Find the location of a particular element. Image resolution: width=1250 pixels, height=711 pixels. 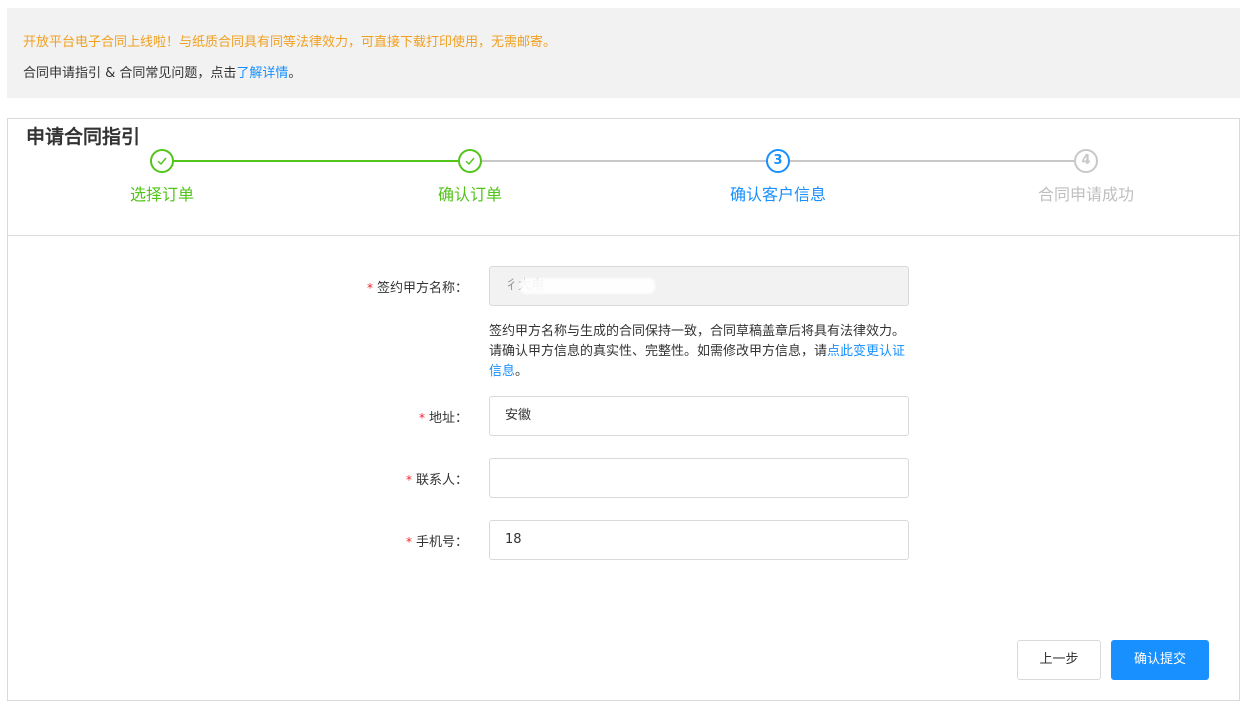

address-label-text: 地址： is located at coordinates (448, 418).